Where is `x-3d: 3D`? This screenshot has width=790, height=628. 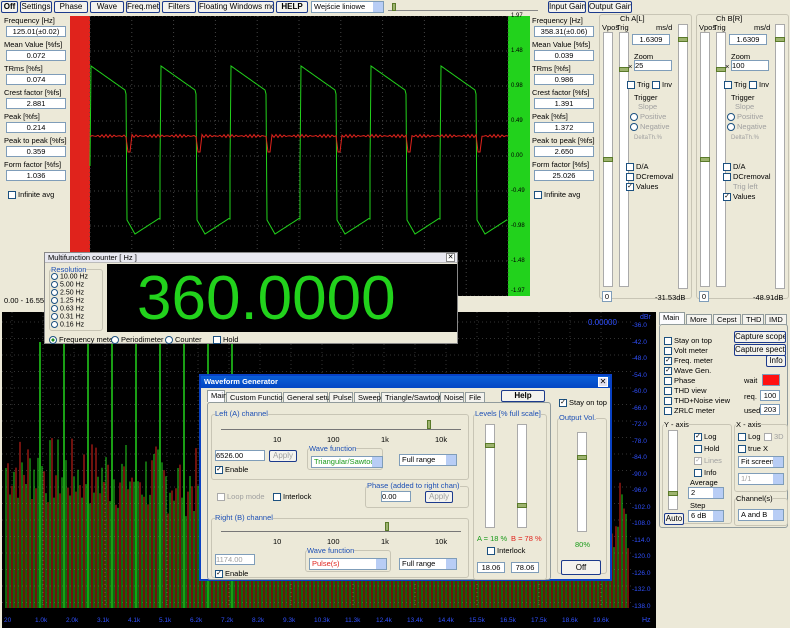
x-3d: 3D is located at coordinates (774, 437).